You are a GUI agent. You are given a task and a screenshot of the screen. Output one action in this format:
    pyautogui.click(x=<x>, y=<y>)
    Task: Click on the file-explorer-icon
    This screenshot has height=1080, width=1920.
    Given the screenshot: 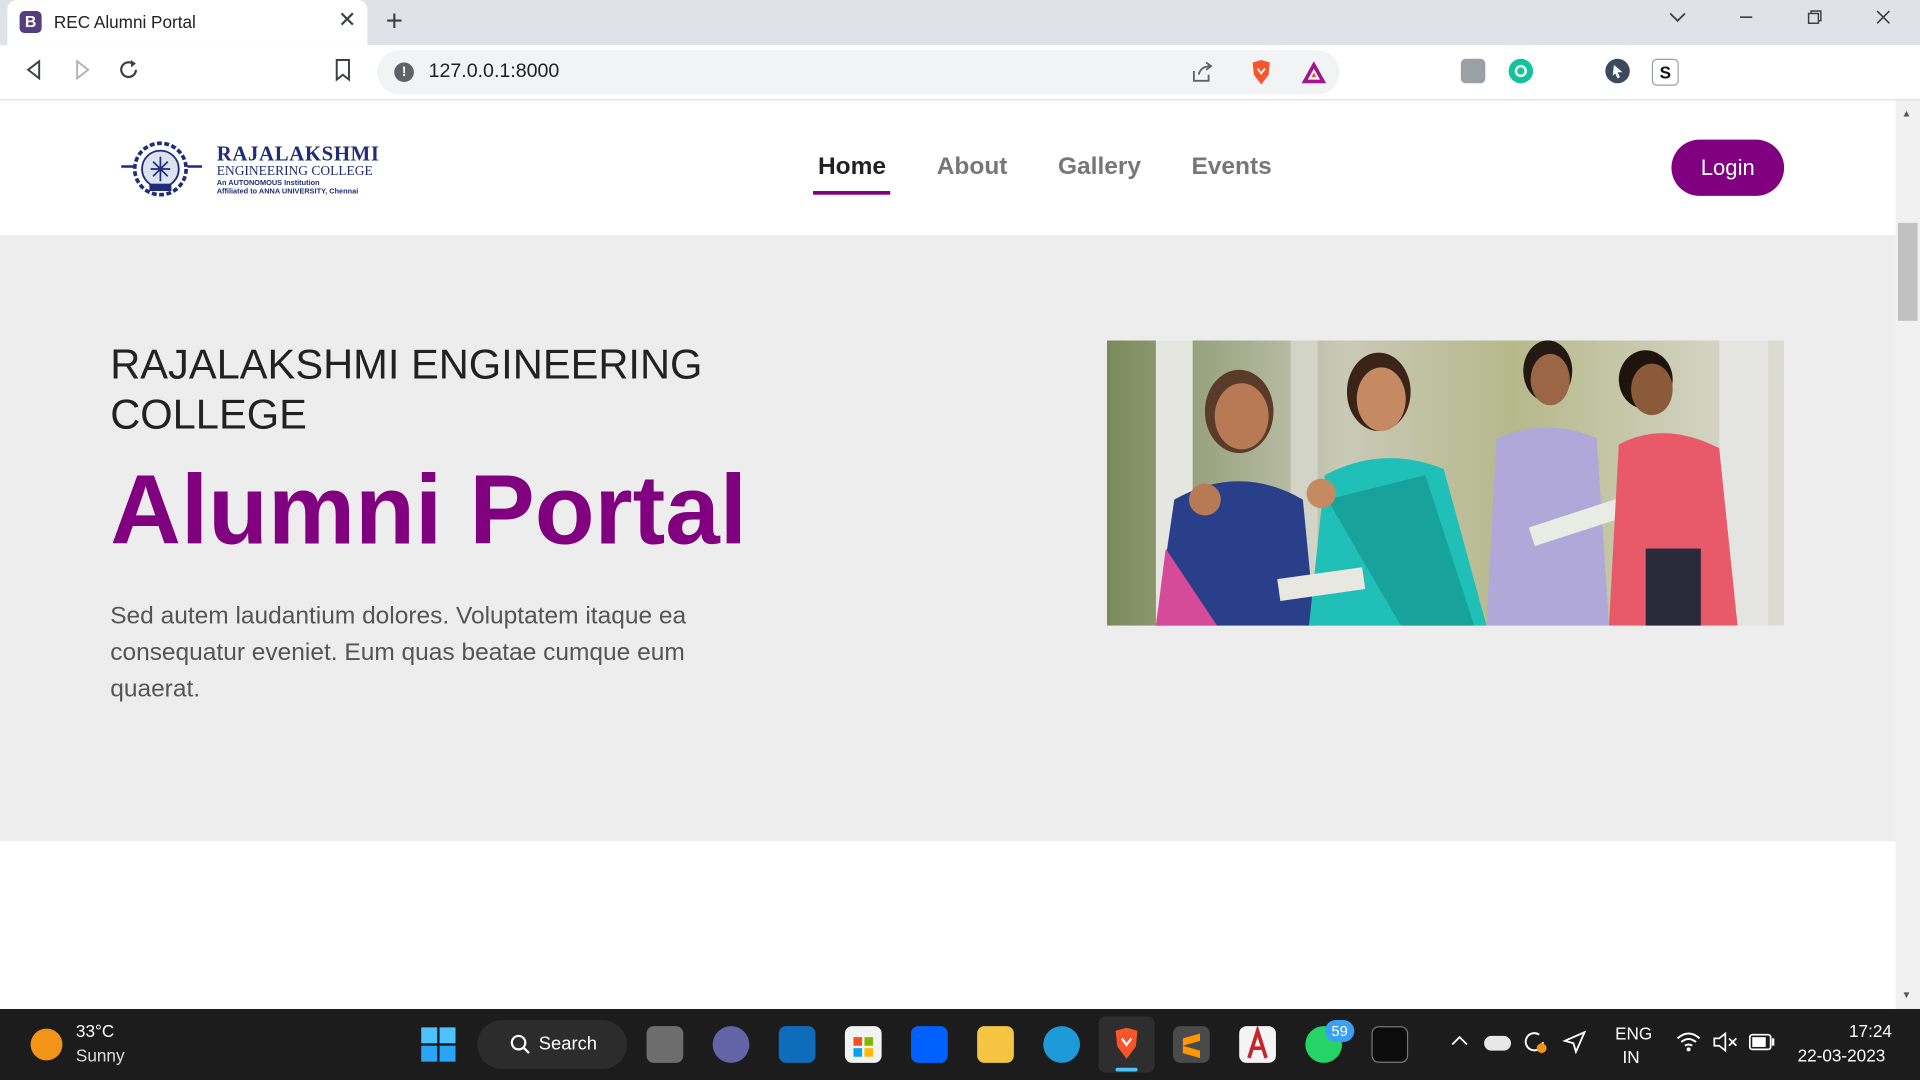 What is the action you would take?
    pyautogui.click(x=995, y=1044)
    